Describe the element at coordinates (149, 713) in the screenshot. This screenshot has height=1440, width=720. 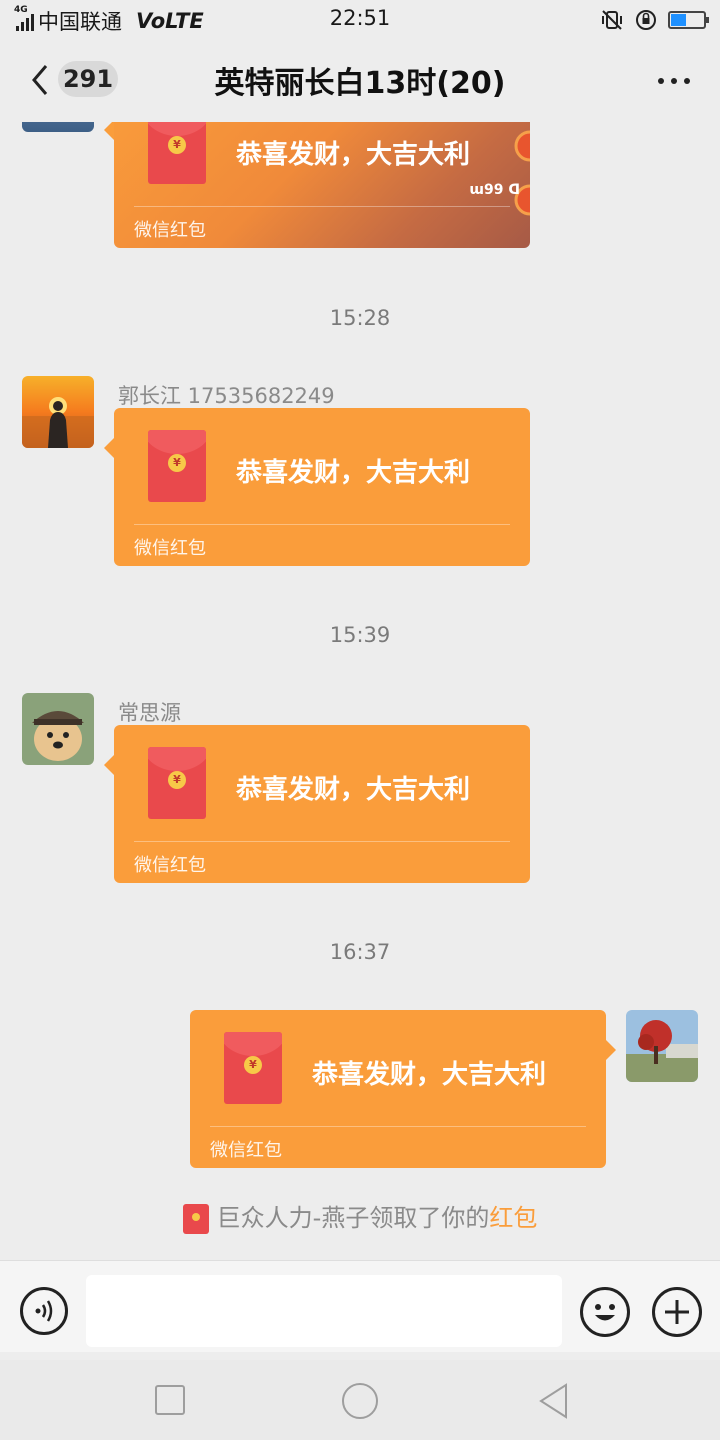
I see `sender-name: 常思源` at that location.